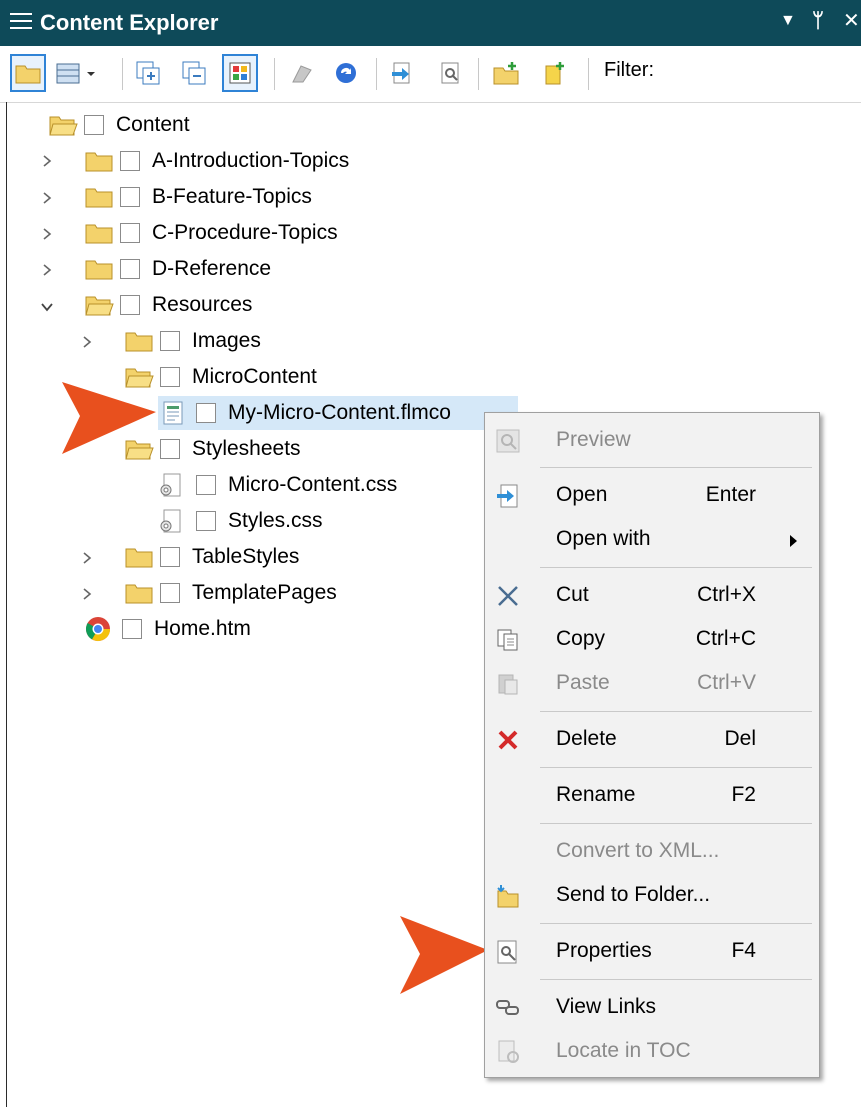 This screenshot has width=861, height=1107. Describe the element at coordinates (593, 439) in the screenshot. I see `menu-item-label: Preview` at that location.